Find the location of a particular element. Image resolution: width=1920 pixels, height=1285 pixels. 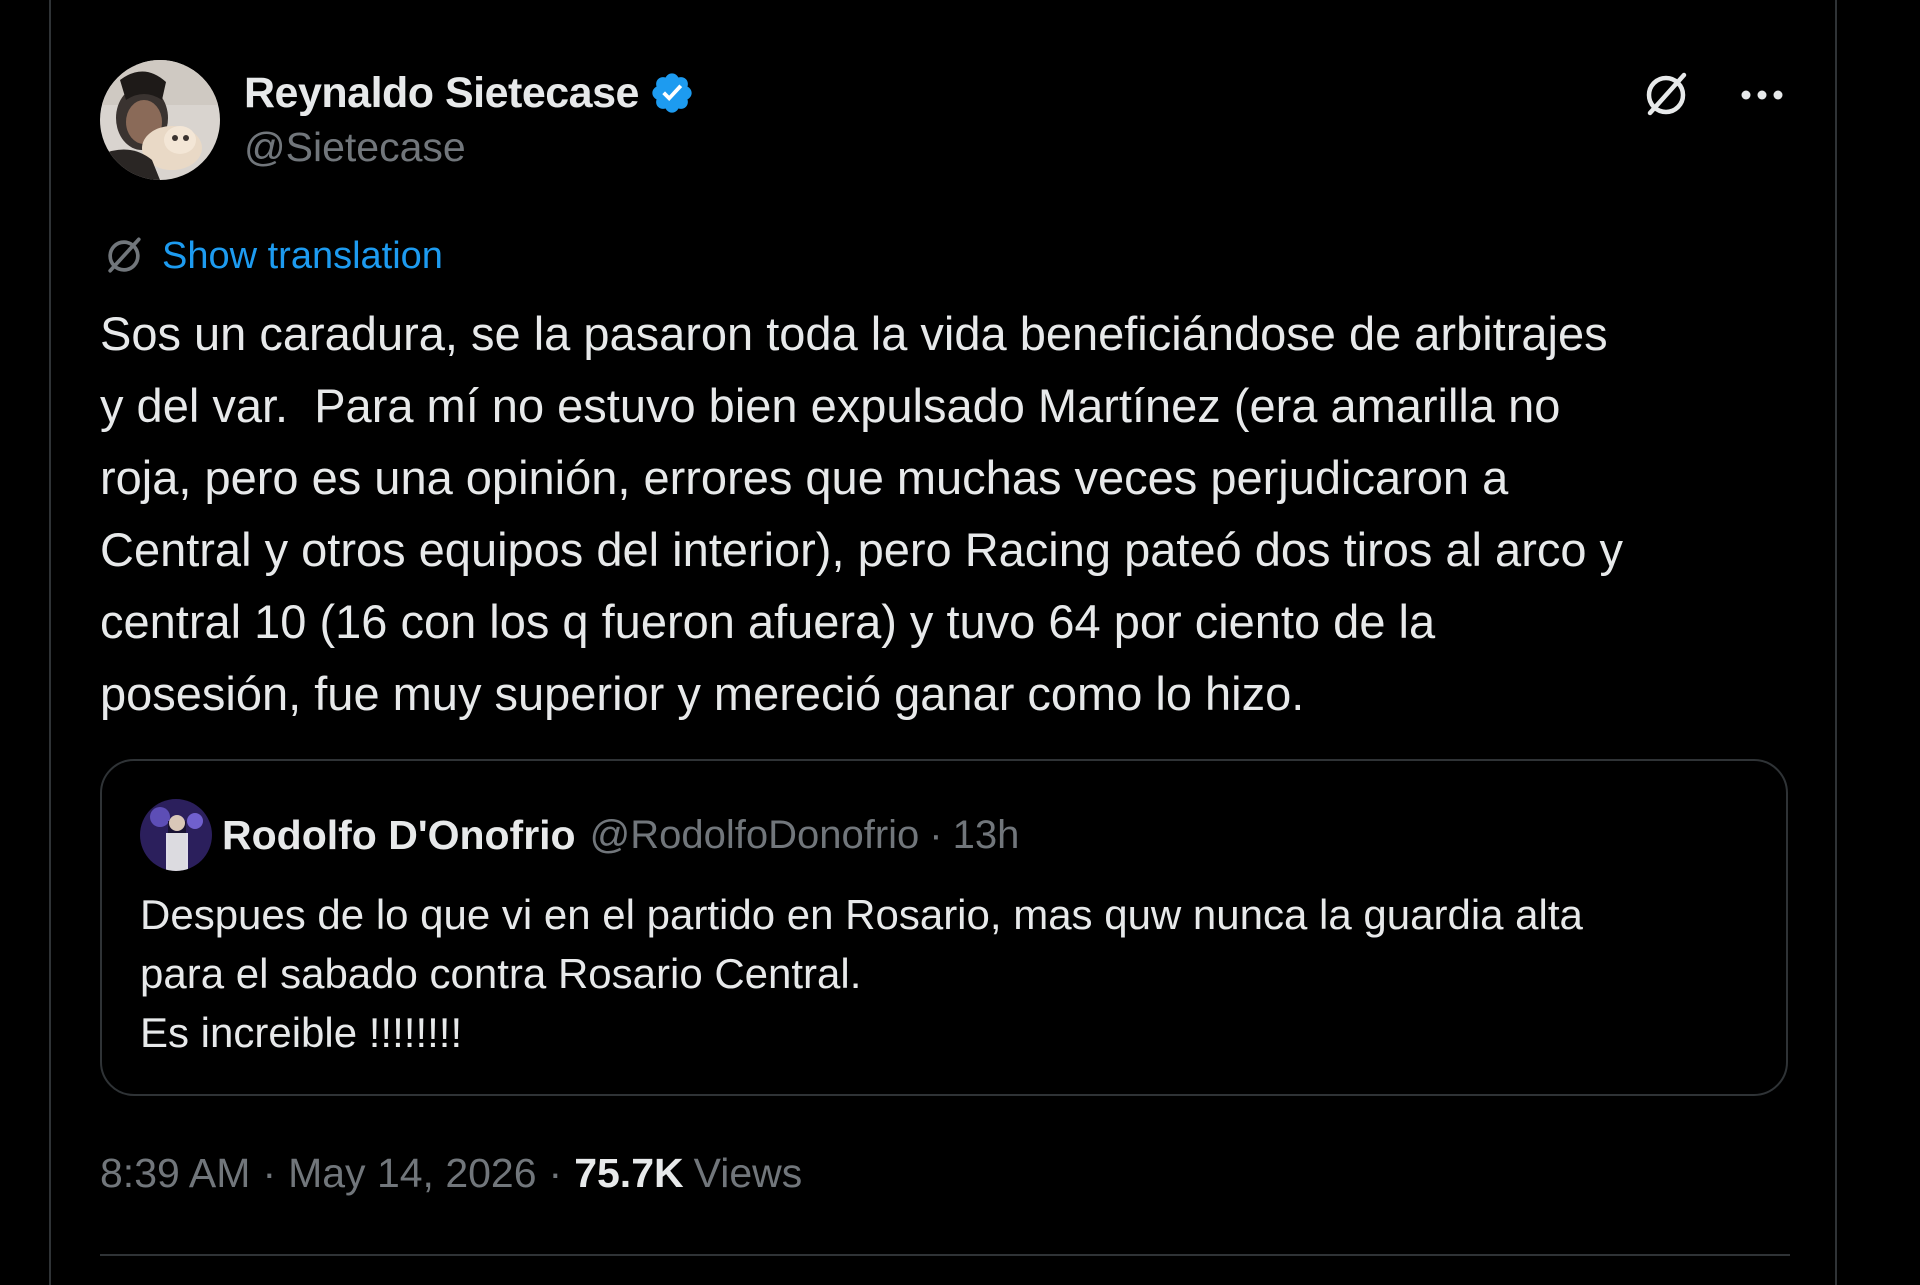

quoted-tweet-header: Rodolfo D'Onofrio @RodolfoDonofrio · 13h is located at coordinates (579, 835).